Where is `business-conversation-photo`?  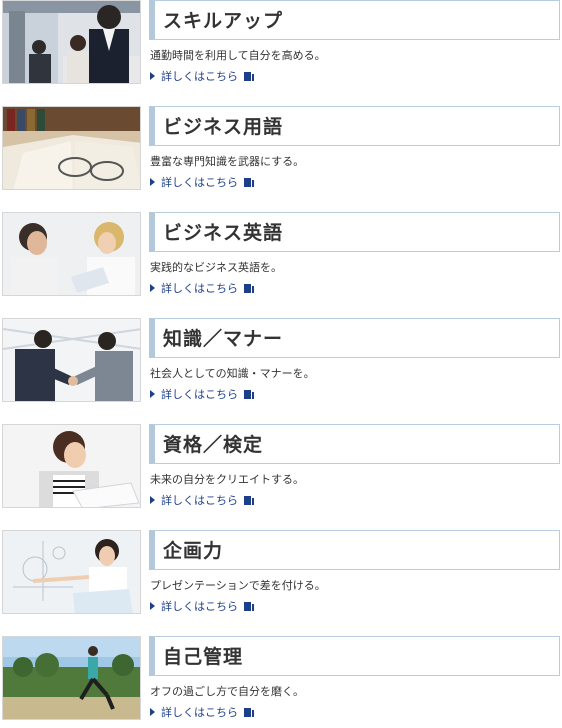
business-conversation-photo is located at coordinates (71, 254).